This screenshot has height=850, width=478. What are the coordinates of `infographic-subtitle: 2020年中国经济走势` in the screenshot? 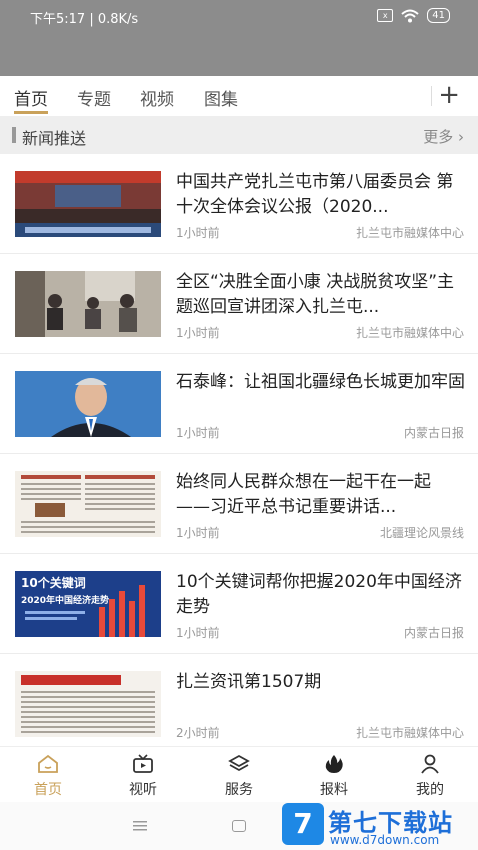 It's located at (65, 600).